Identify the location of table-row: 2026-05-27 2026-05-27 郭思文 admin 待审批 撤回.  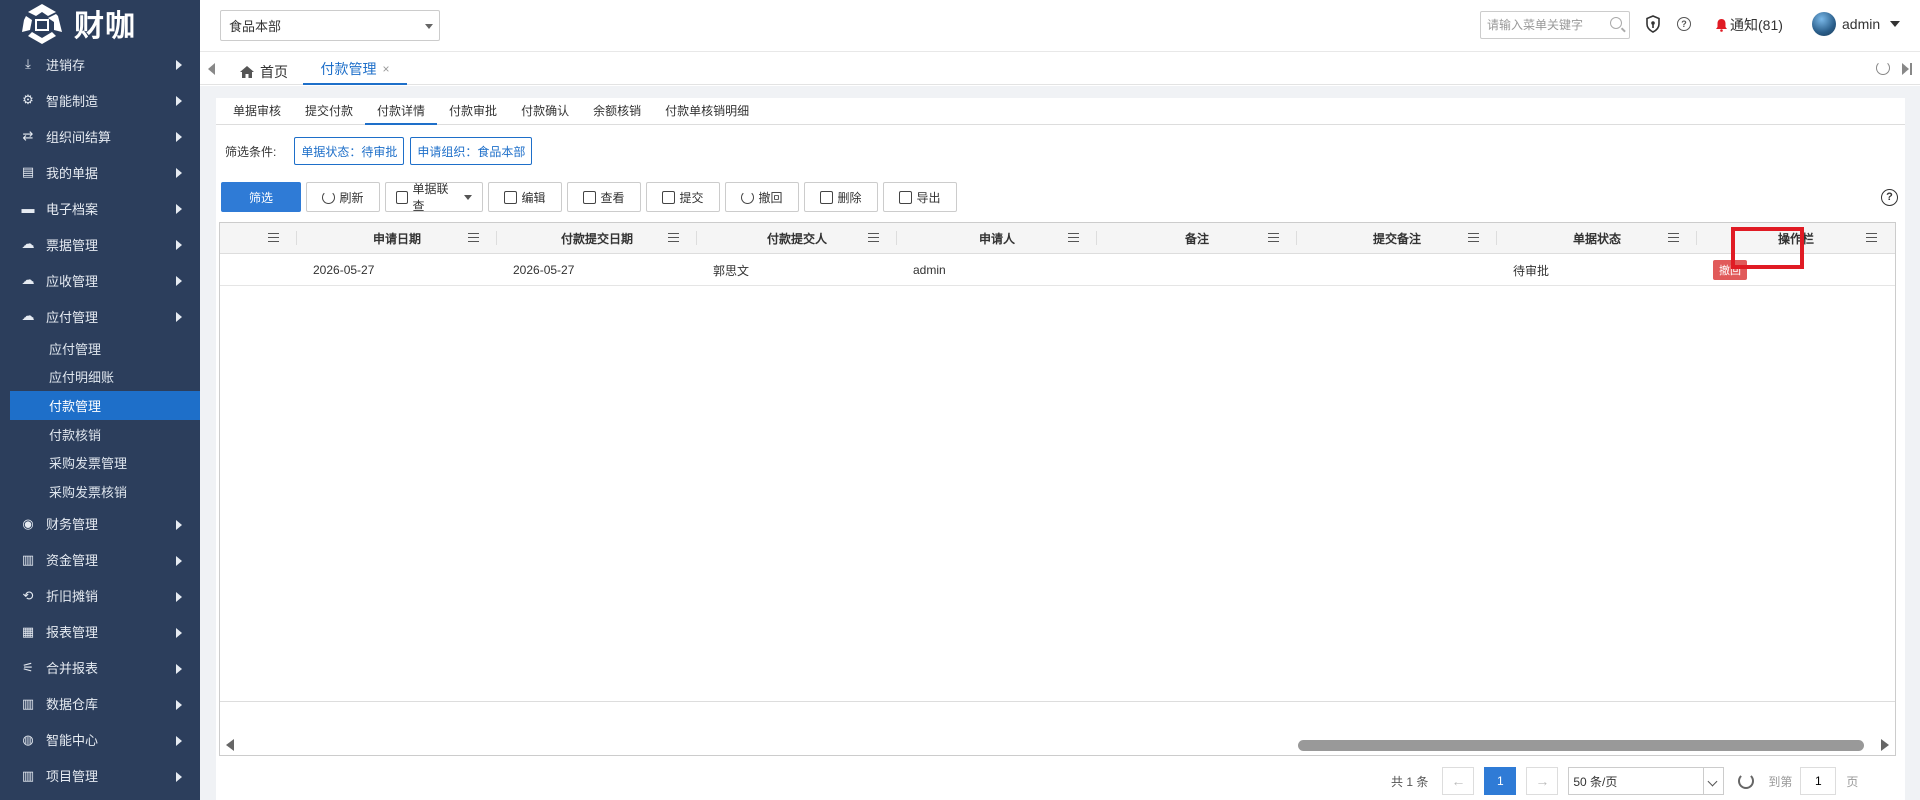
(1057, 270).